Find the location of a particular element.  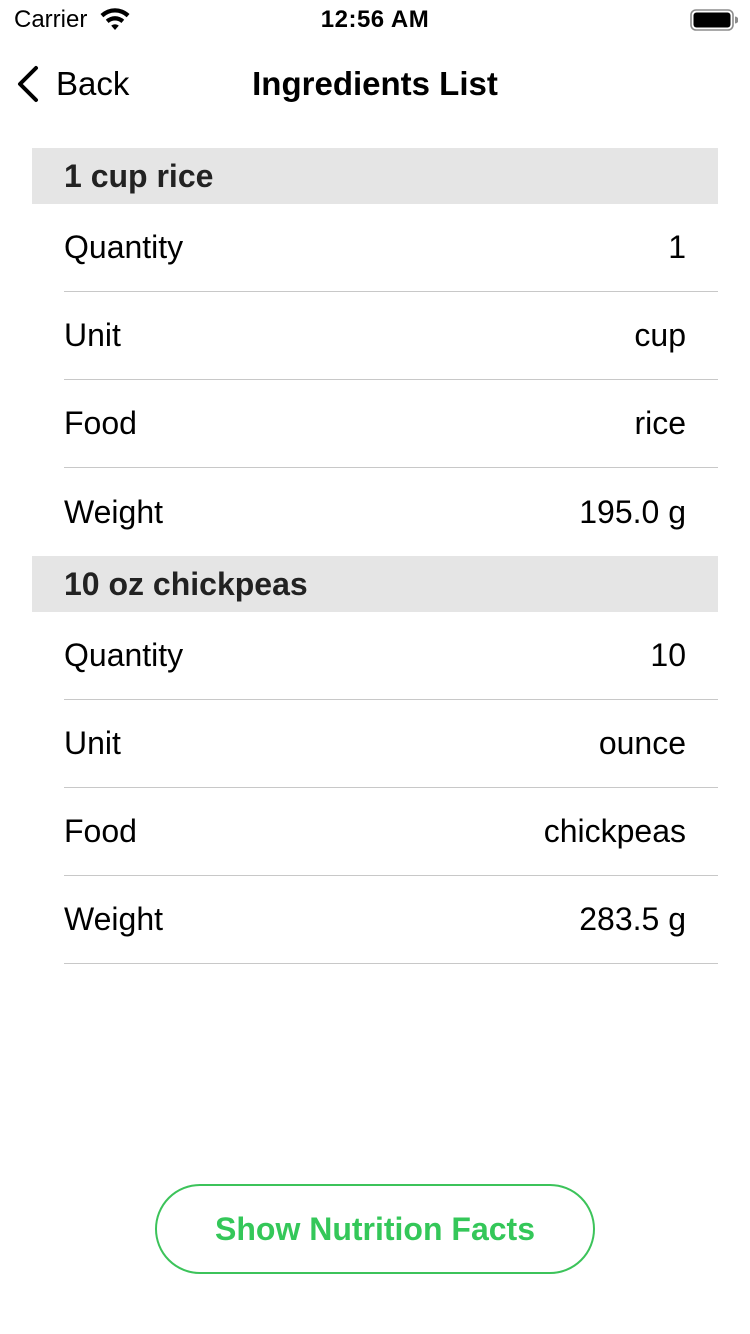

table-row-food: Food rice is located at coordinates (391, 424).